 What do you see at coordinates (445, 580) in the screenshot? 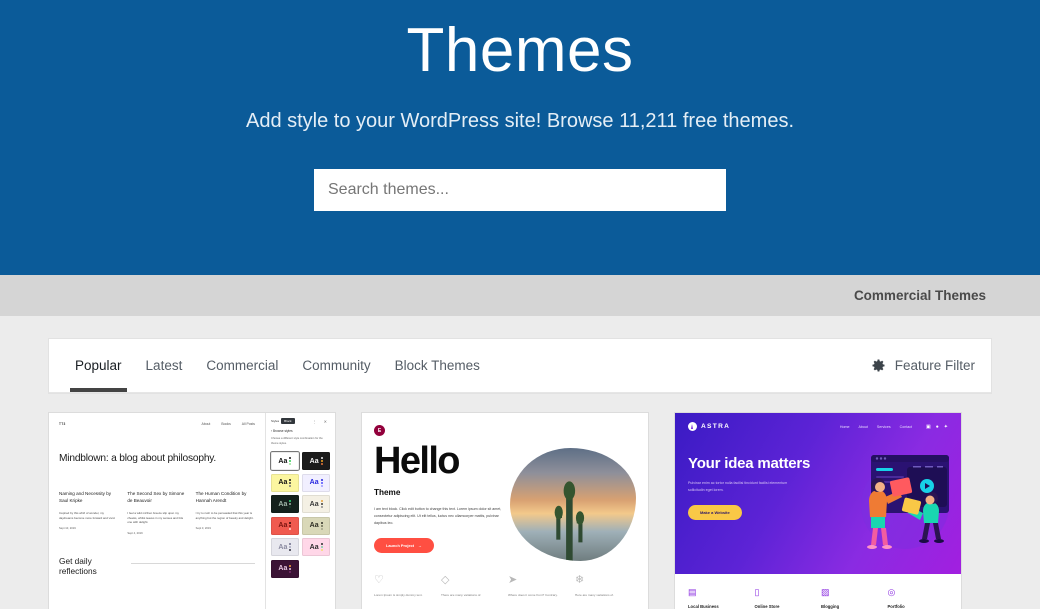
I see `diamond-icon: ◇` at bounding box center [445, 580].